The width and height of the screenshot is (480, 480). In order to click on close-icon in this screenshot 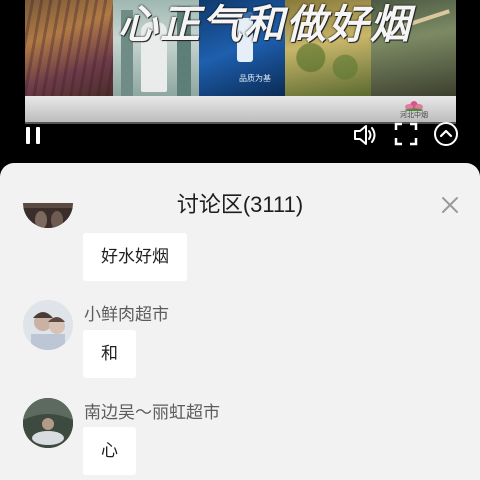, I will do `click(450, 205)`.